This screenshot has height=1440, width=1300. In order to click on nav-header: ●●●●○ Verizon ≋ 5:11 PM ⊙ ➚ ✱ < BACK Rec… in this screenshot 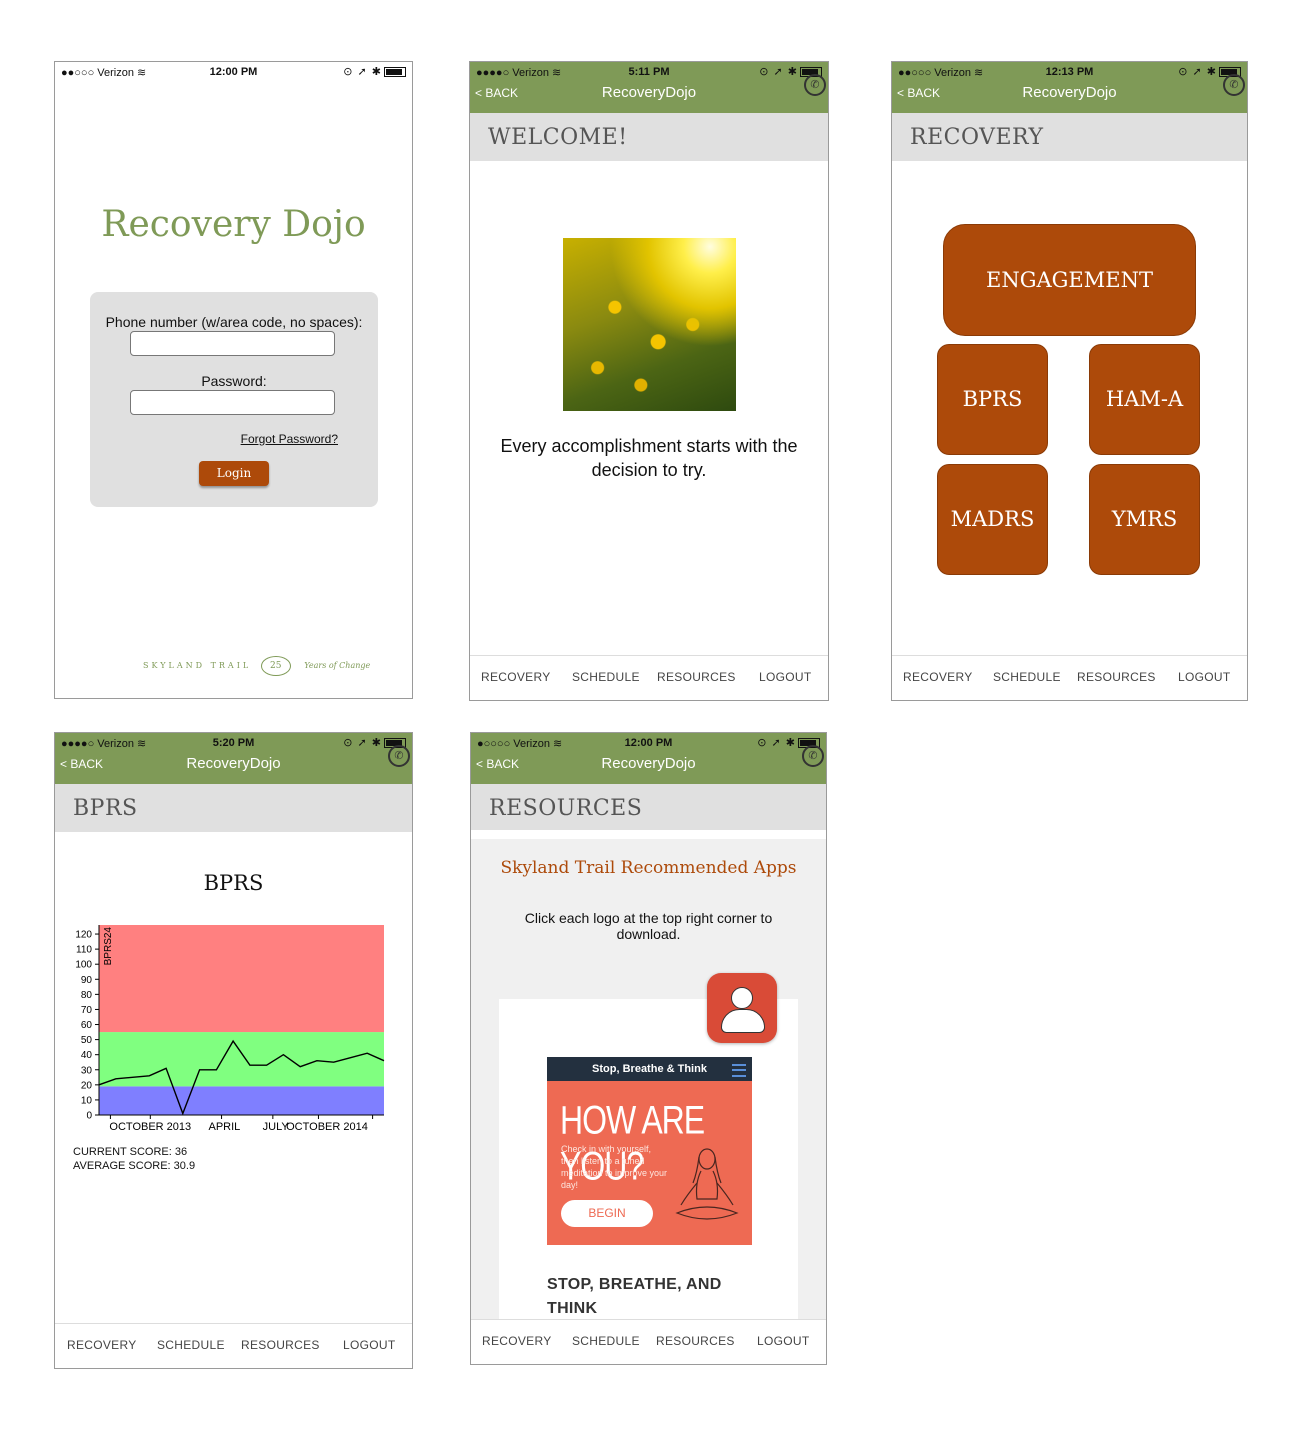, I will do `click(649, 87)`.